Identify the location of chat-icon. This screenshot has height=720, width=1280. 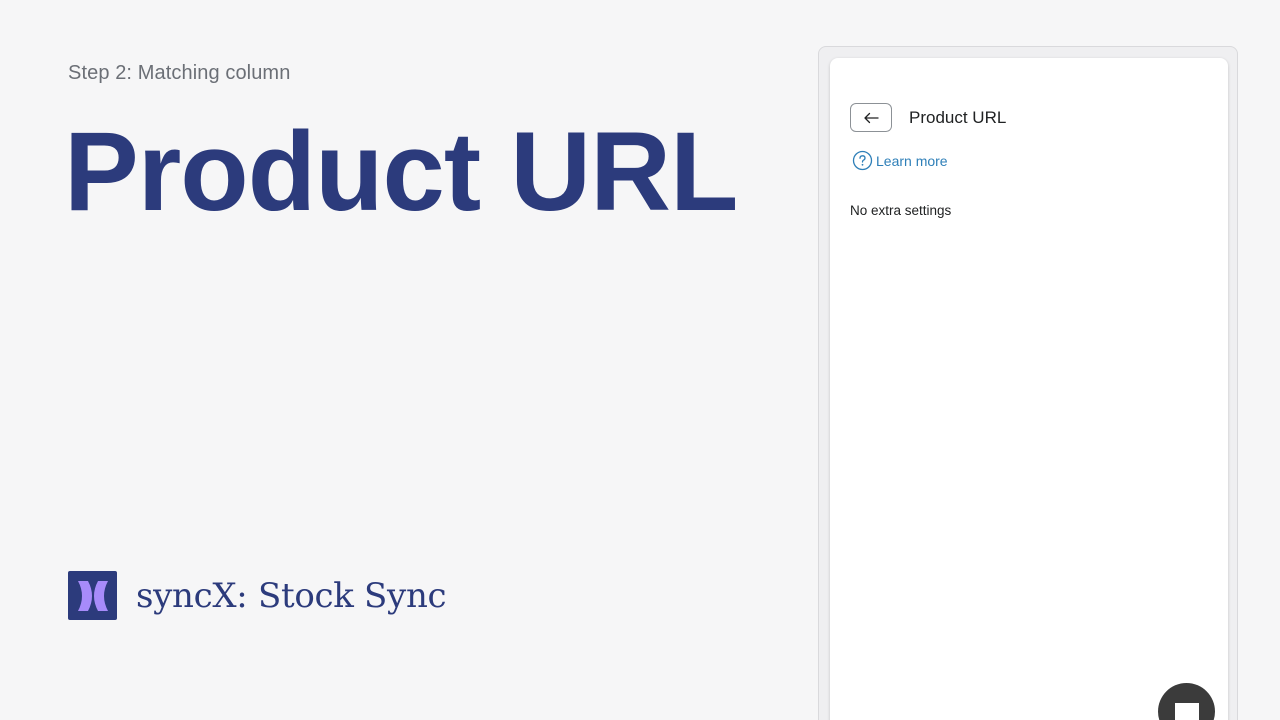
(1186, 711).